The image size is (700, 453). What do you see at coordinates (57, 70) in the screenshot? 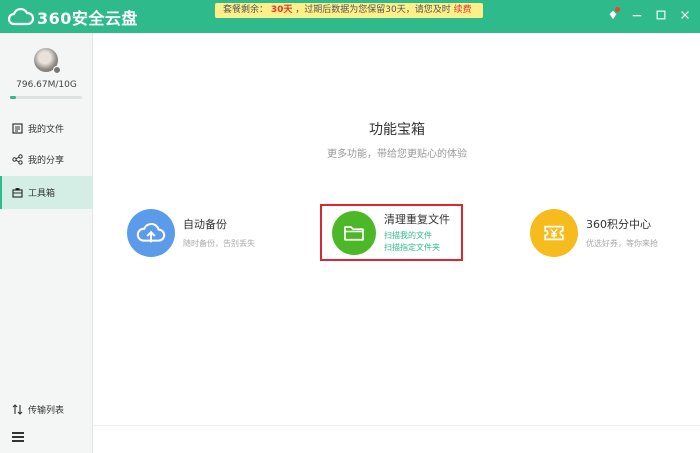
I see `avatar-badge-icon` at bounding box center [57, 70].